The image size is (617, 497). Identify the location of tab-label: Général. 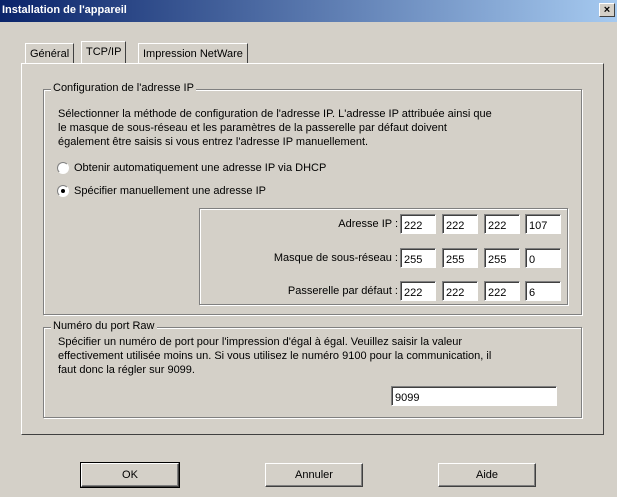
(50, 54).